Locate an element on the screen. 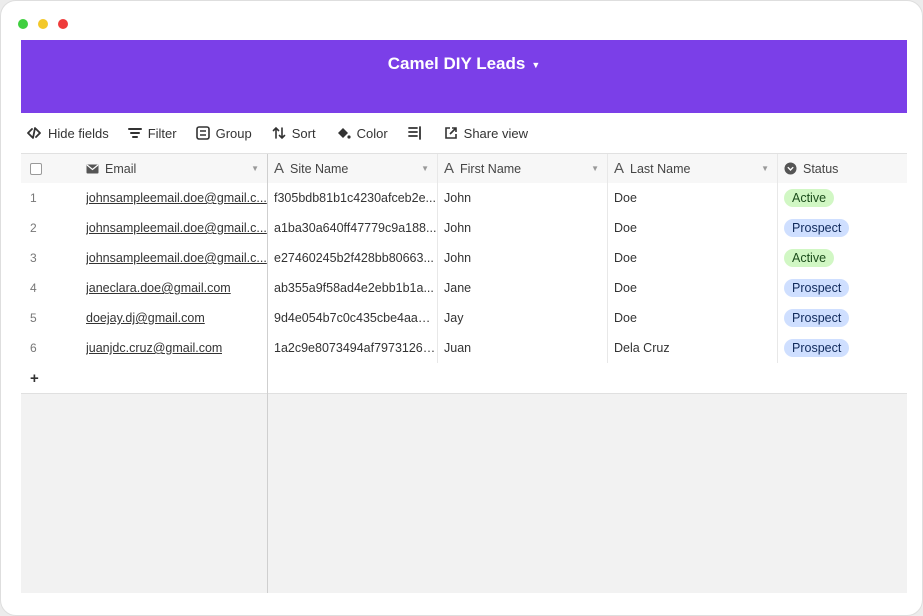 The height and width of the screenshot is (616, 923). column-label-first-name: First Name is located at coordinates (491, 168).